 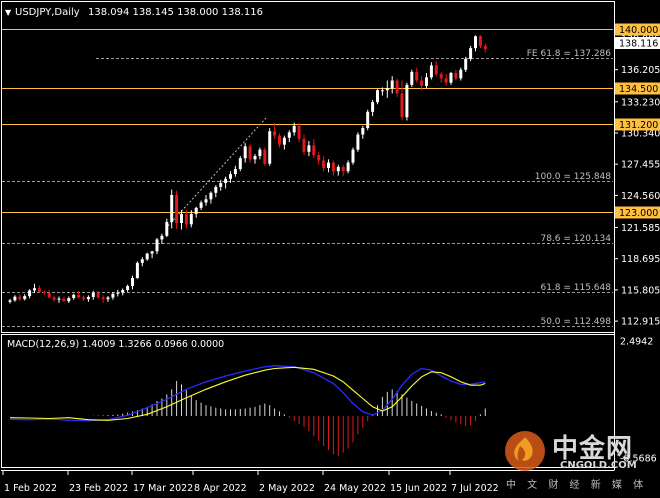 I want to click on macd-main-line, so click(x=247, y=393).